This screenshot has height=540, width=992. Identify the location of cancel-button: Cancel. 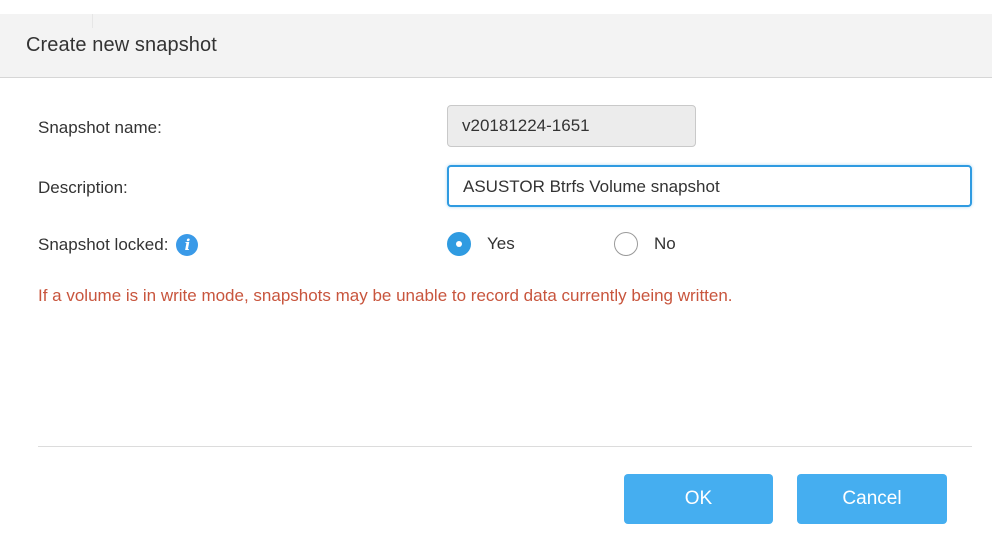
(872, 499).